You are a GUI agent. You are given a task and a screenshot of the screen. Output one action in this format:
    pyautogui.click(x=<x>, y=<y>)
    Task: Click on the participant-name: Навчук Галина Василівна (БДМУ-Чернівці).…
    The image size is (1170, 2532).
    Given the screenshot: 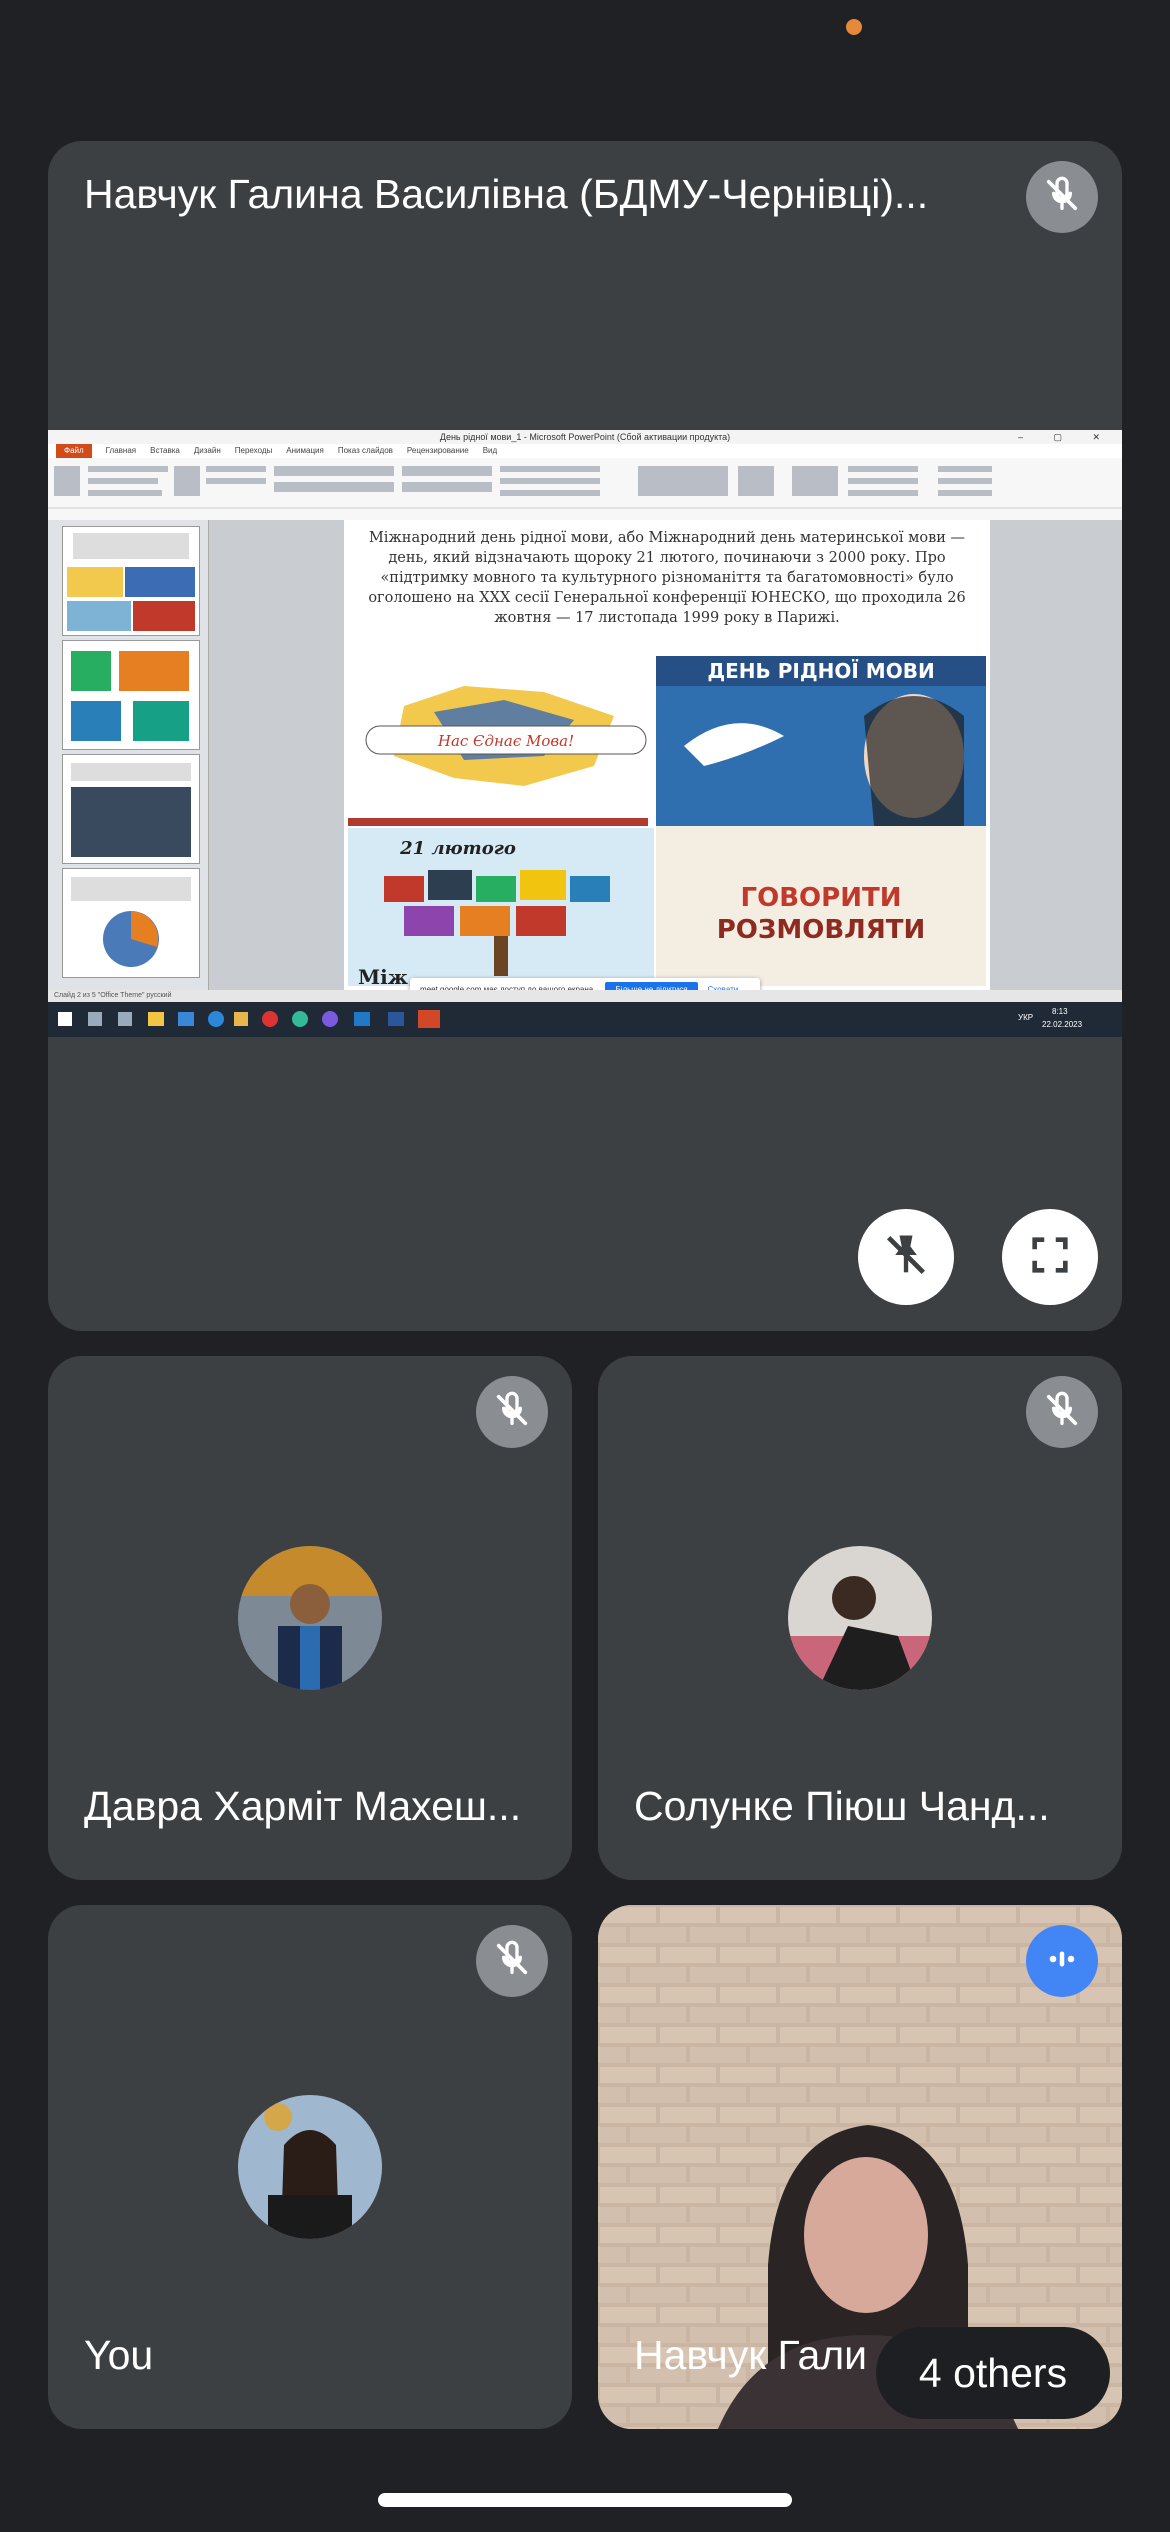 What is the action you would take?
    pyautogui.click(x=506, y=194)
    